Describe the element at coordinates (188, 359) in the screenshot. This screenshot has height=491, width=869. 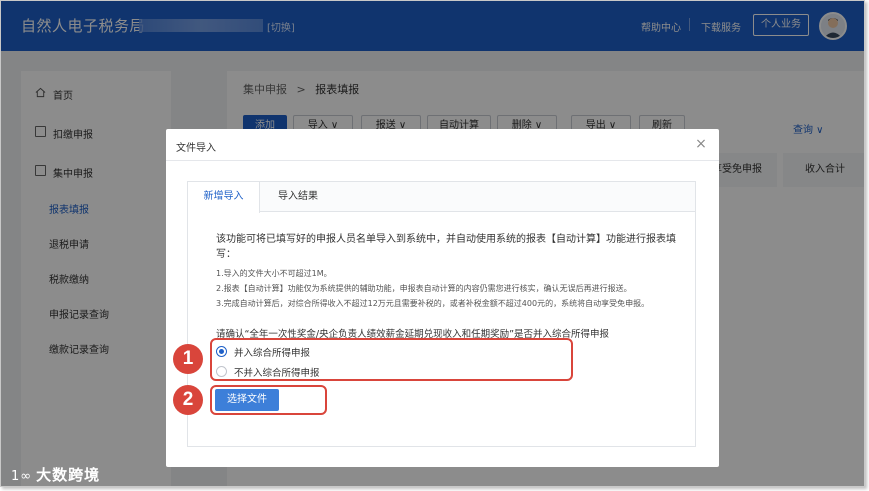
I see `callout-badge-1: 1` at that location.